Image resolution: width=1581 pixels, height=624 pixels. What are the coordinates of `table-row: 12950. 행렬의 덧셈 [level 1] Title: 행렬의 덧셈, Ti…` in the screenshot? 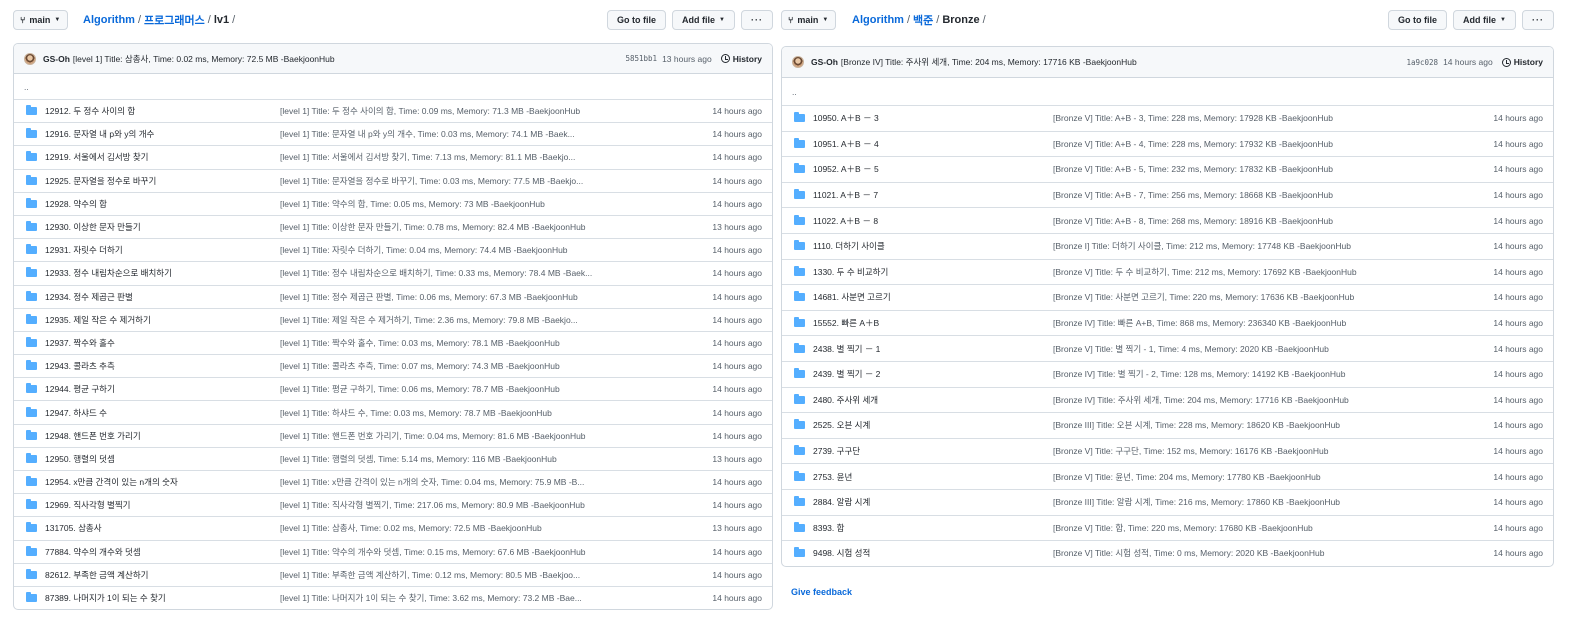 It's located at (393, 458).